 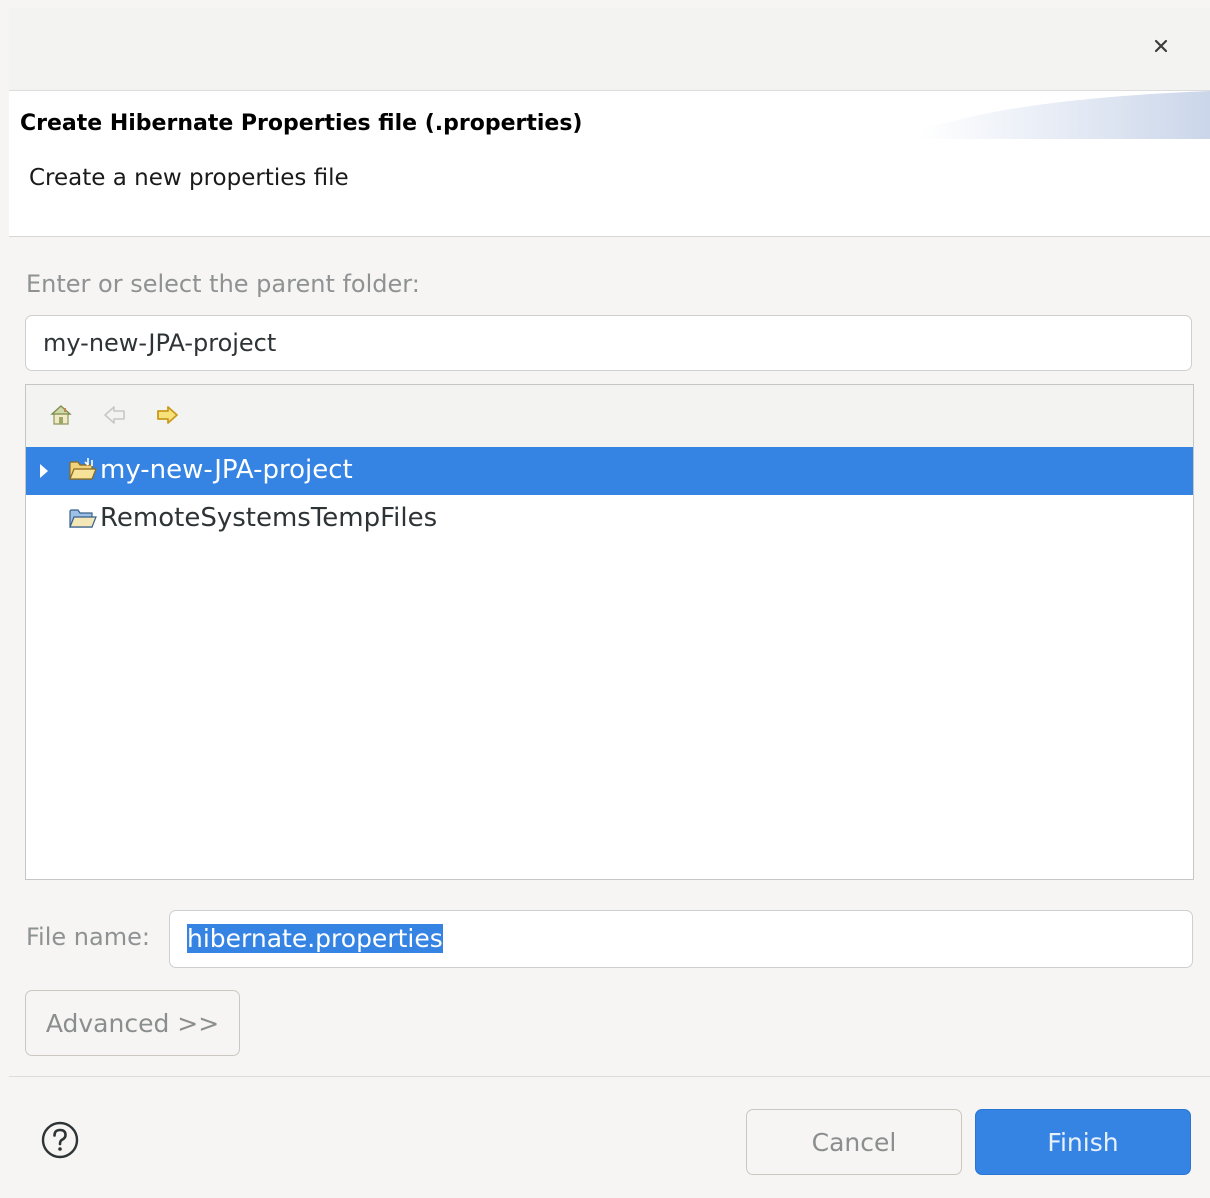 I want to click on parent-folder-label: Enter or select the parent folder:, so click(x=223, y=284).